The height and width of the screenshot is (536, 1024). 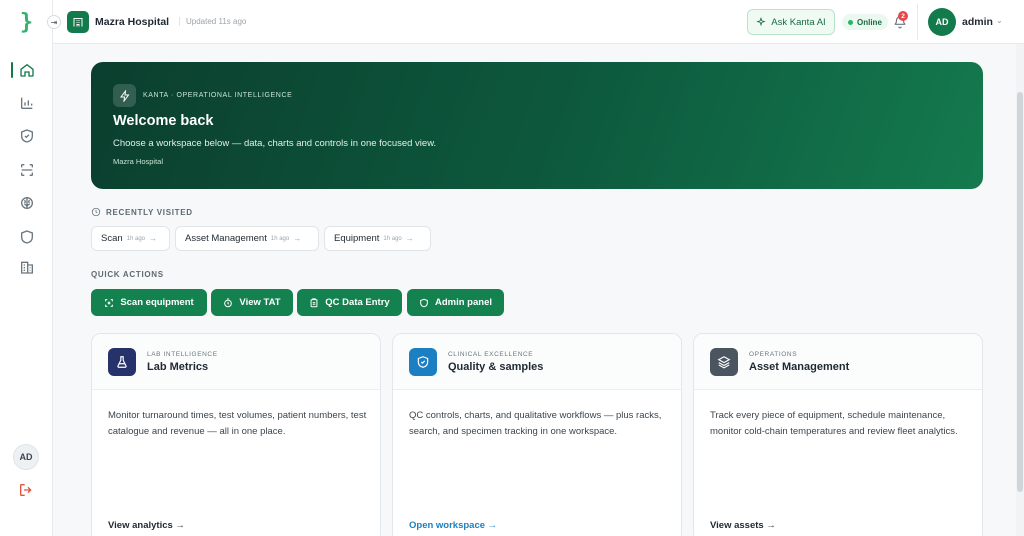 I want to click on recent-item-scan: Scan 1h ago →, so click(x=130, y=238).